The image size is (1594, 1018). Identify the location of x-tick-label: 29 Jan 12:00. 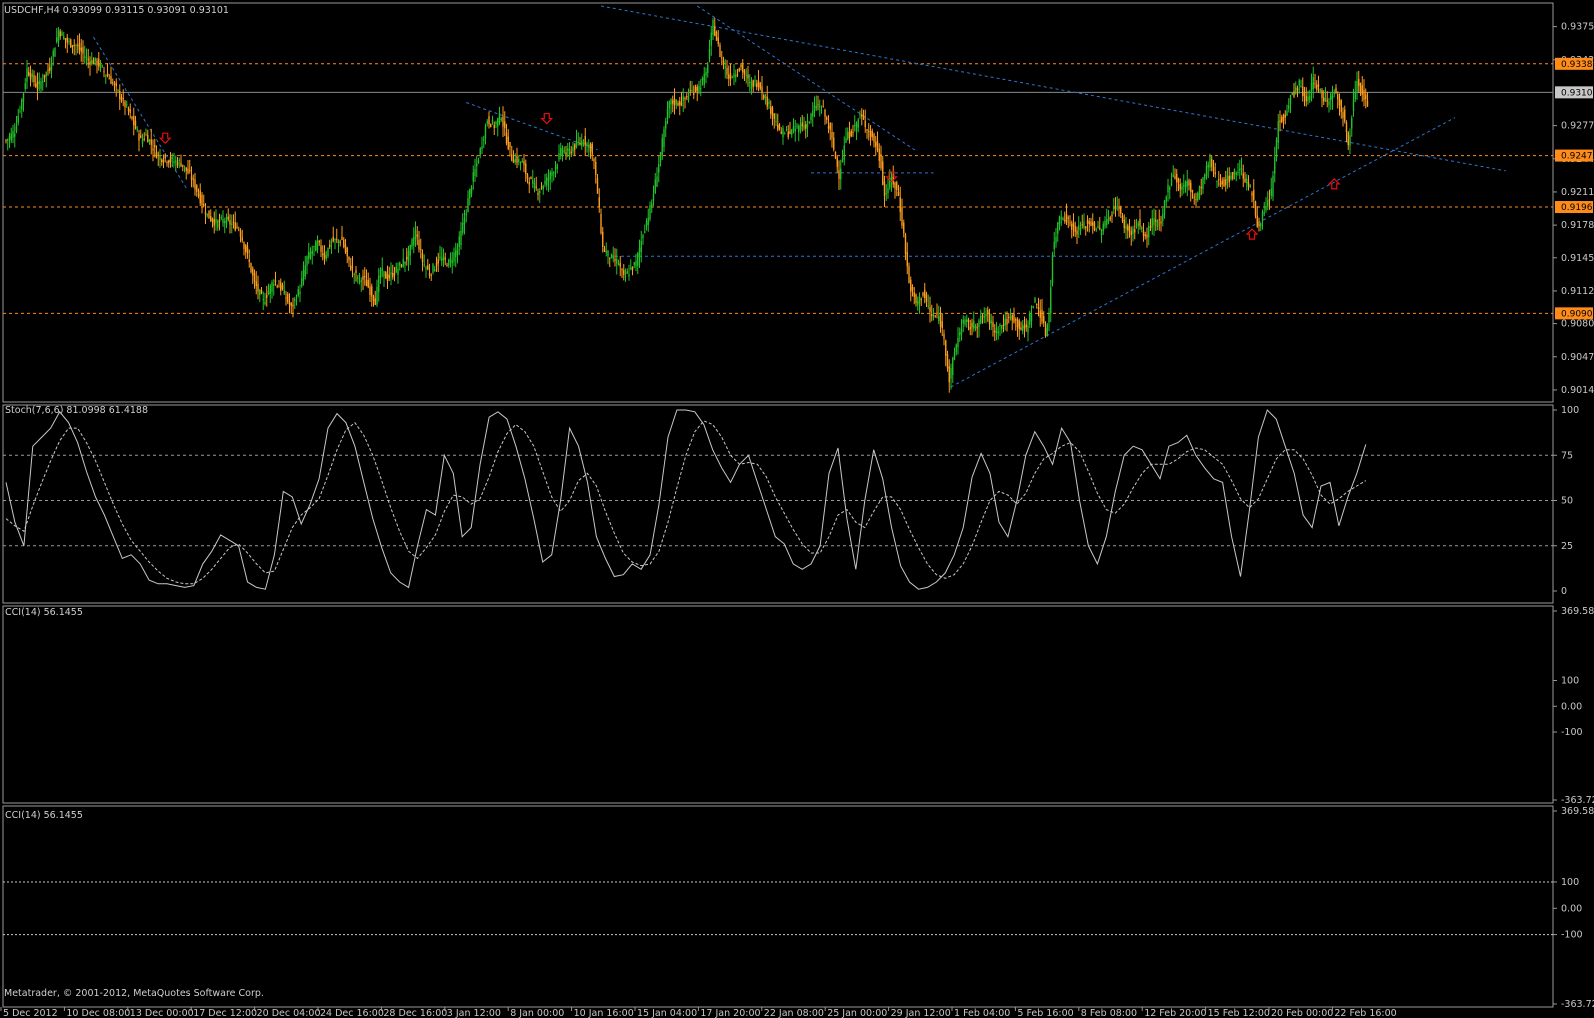
(921, 1013).